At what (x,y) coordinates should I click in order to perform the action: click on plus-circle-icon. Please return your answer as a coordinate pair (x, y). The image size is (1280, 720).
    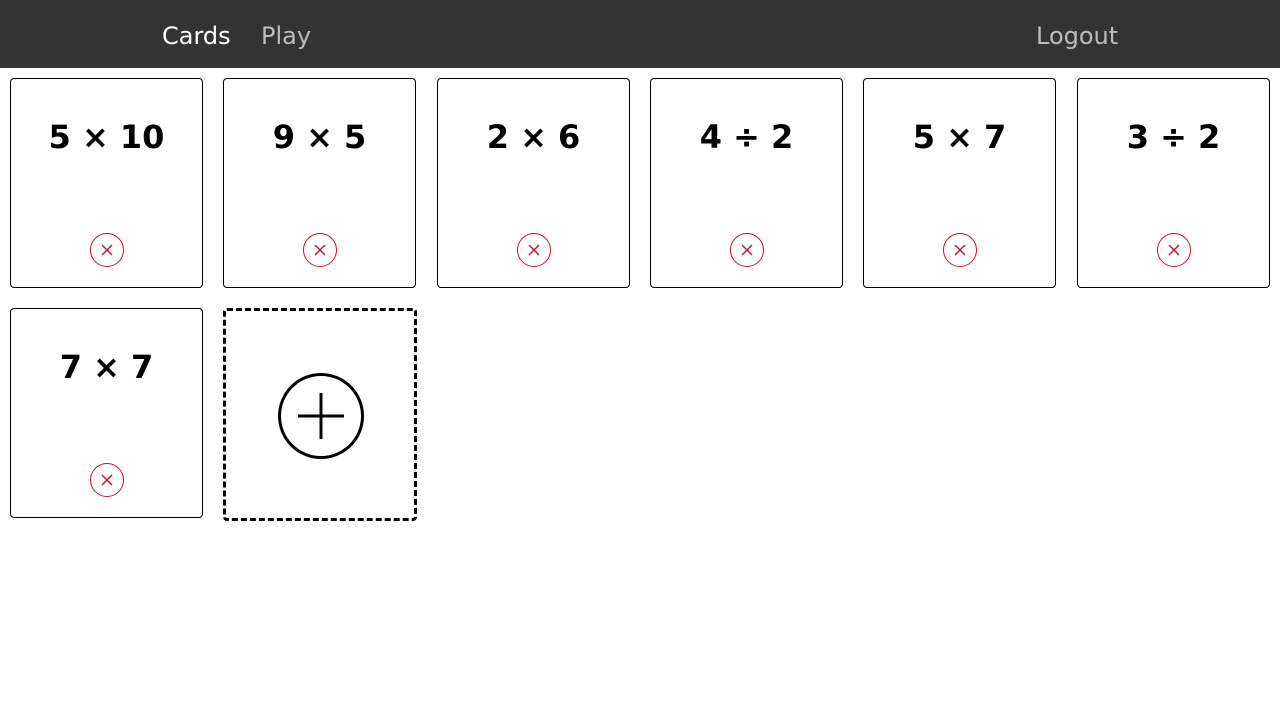
    Looking at the image, I should click on (321, 416).